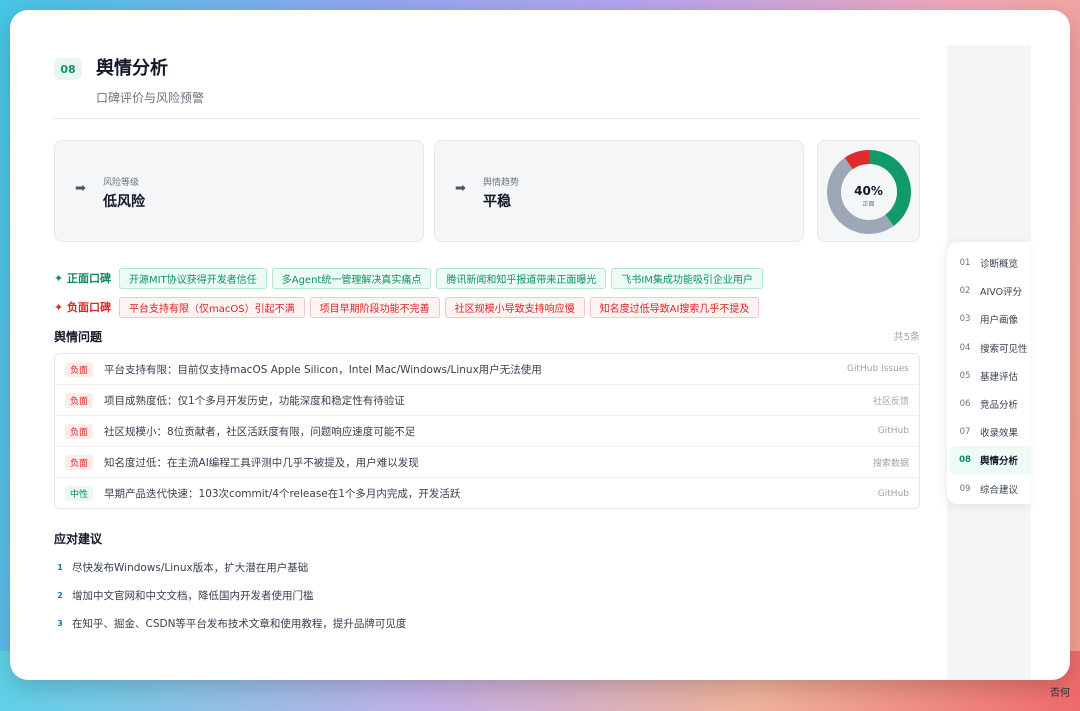 This screenshot has height=711, width=1080. What do you see at coordinates (965, 432) in the screenshot?
I see `toc-item-number: 07` at bounding box center [965, 432].